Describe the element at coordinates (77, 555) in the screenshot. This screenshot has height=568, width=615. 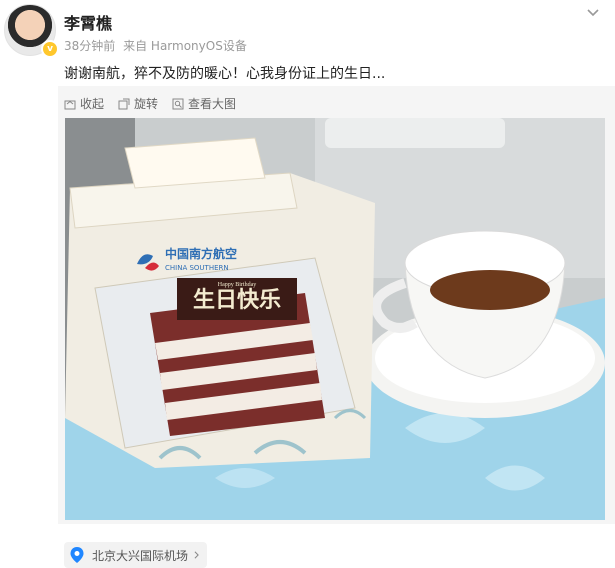
I see `location-pin-icon` at that location.